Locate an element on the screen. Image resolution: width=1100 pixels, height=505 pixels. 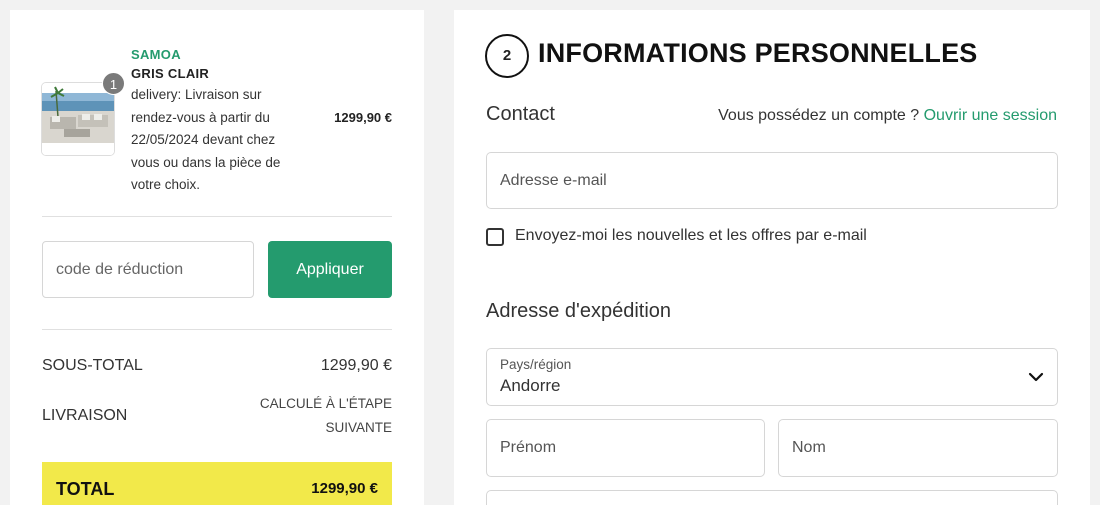
country-label: Pays/région is located at coordinates (536, 364).